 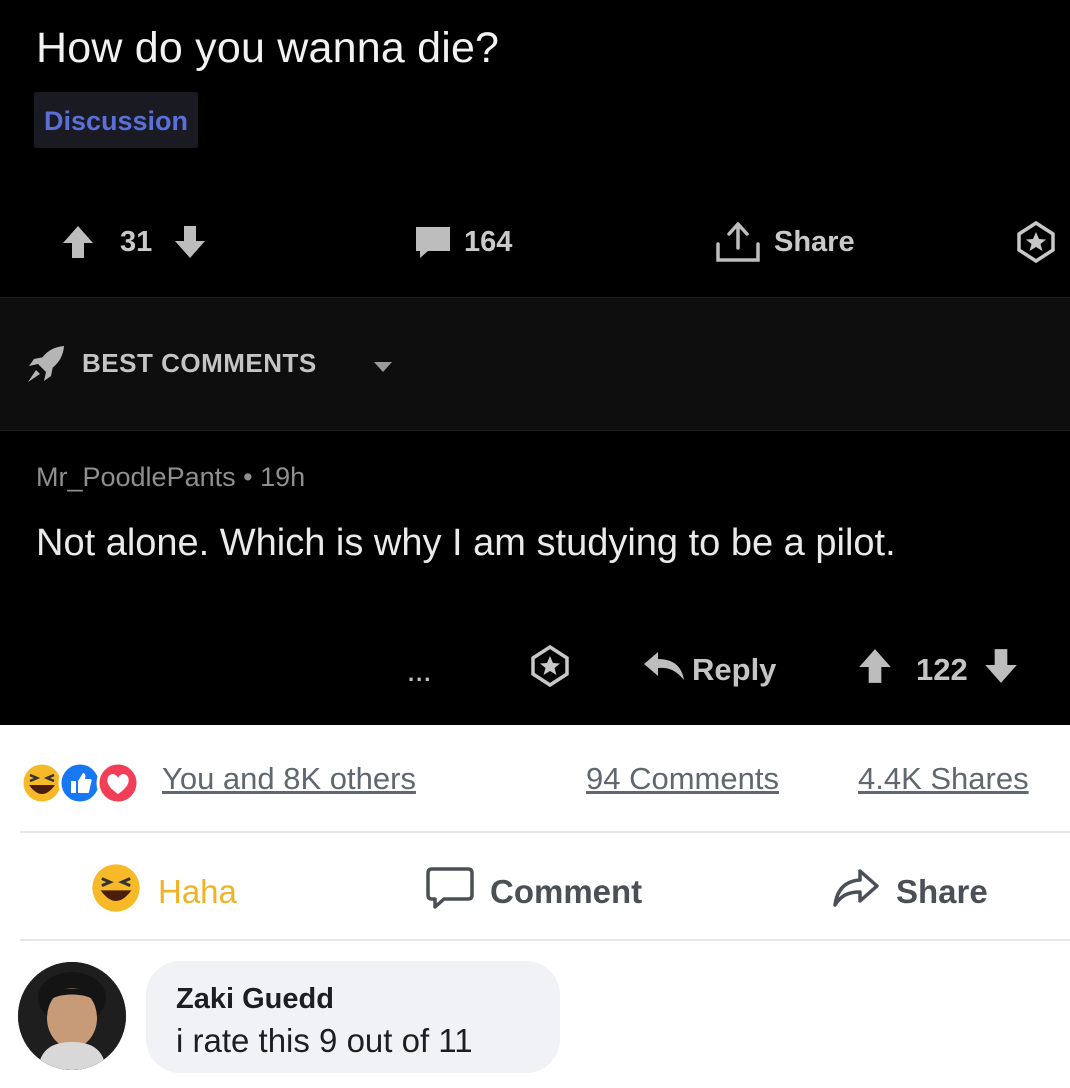 What do you see at coordinates (814, 241) in the screenshot?
I see `post-share-label: Share` at bounding box center [814, 241].